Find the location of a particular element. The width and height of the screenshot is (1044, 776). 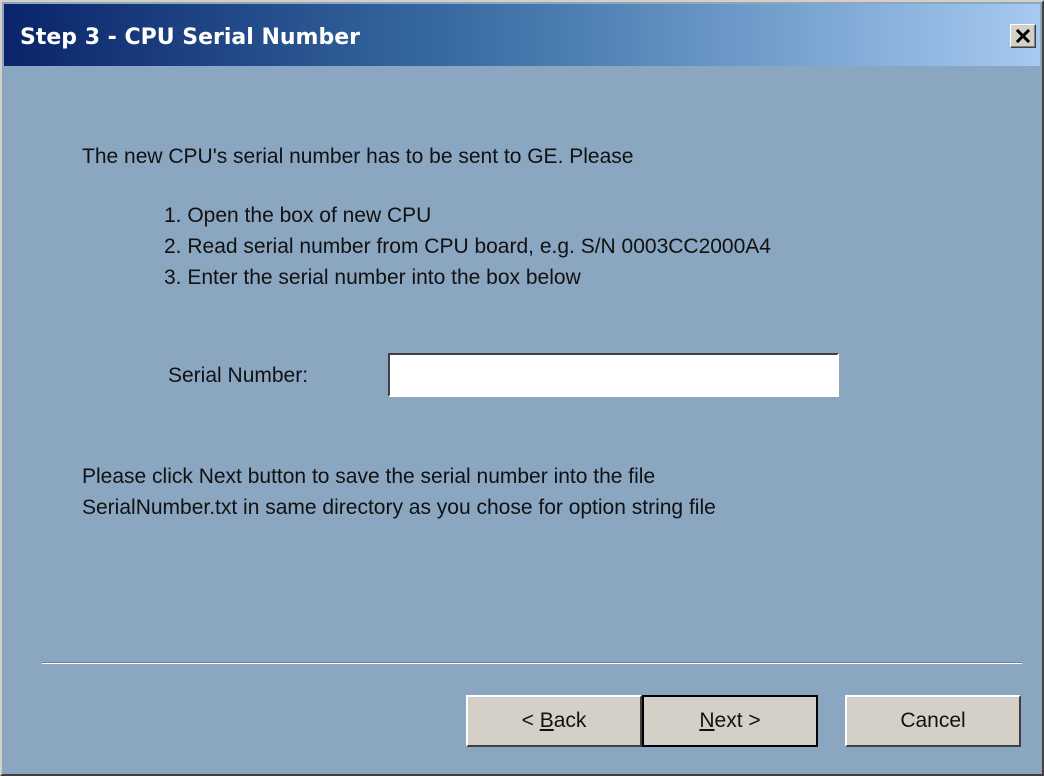

serial-number-input is located at coordinates (613, 375).